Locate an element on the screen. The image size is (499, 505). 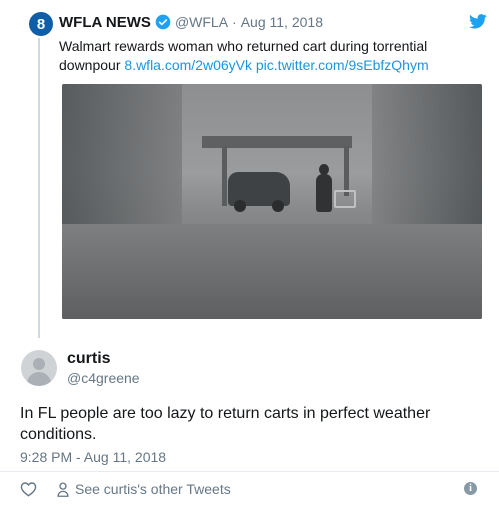
other-tweets-label: See curtis's other Tweets is located at coordinates (153, 489).